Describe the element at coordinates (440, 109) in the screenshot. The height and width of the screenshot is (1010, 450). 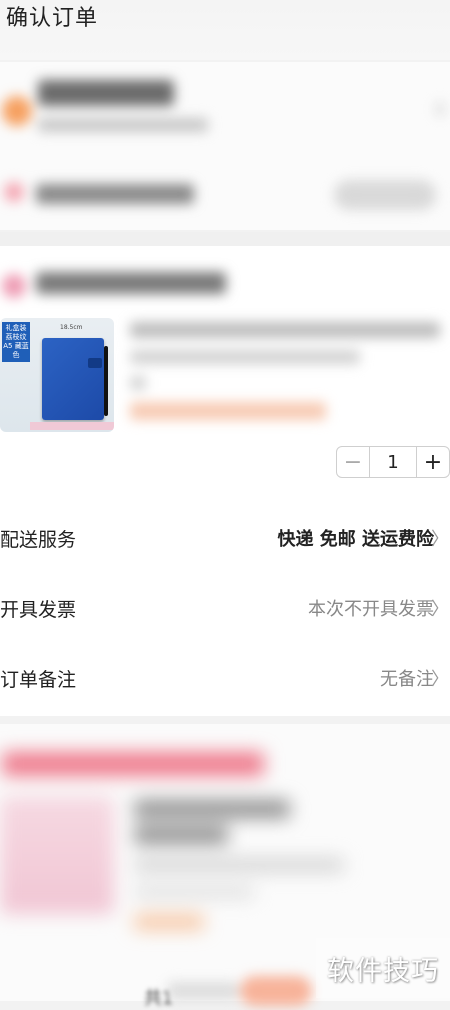
I see `chevron-right-icon` at that location.